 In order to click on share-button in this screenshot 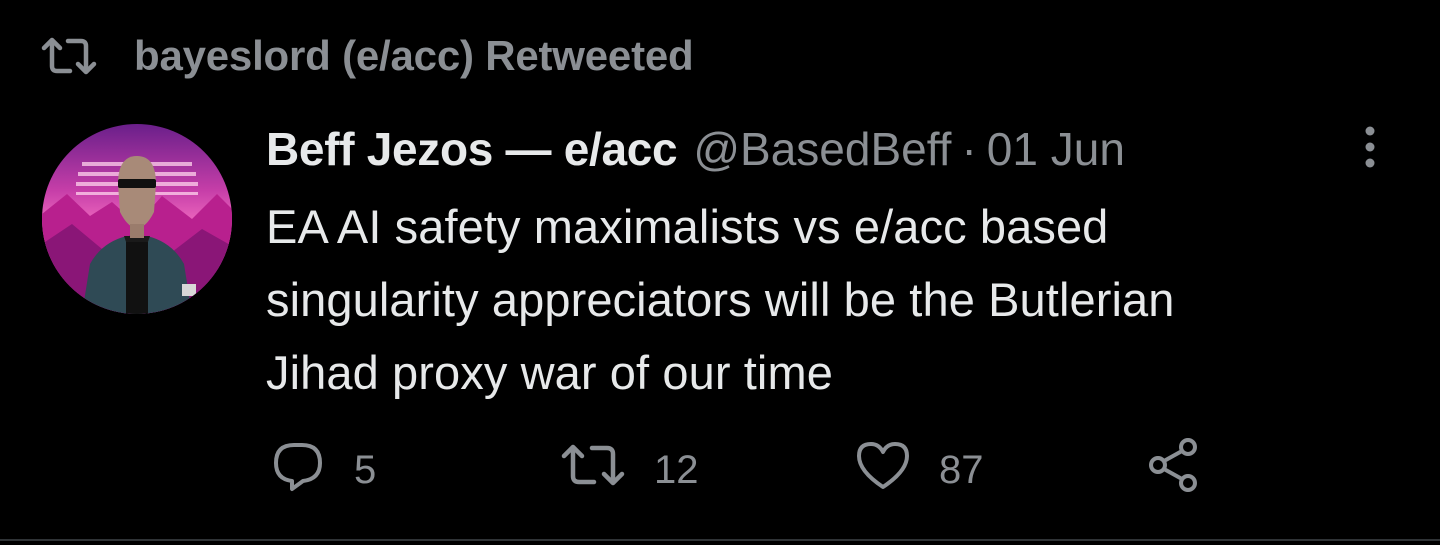, I will do `click(1174, 470)`.